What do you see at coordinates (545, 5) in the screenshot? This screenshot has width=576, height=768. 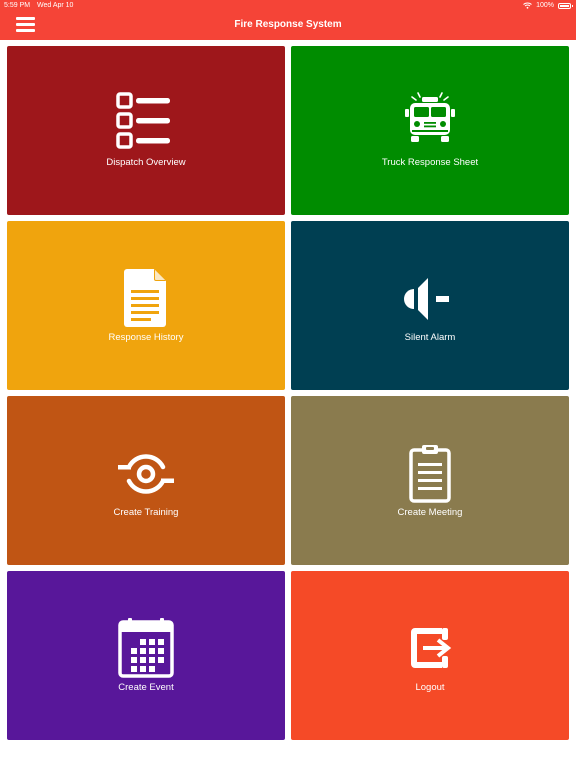 I see `battery-percent: 100%` at bounding box center [545, 5].